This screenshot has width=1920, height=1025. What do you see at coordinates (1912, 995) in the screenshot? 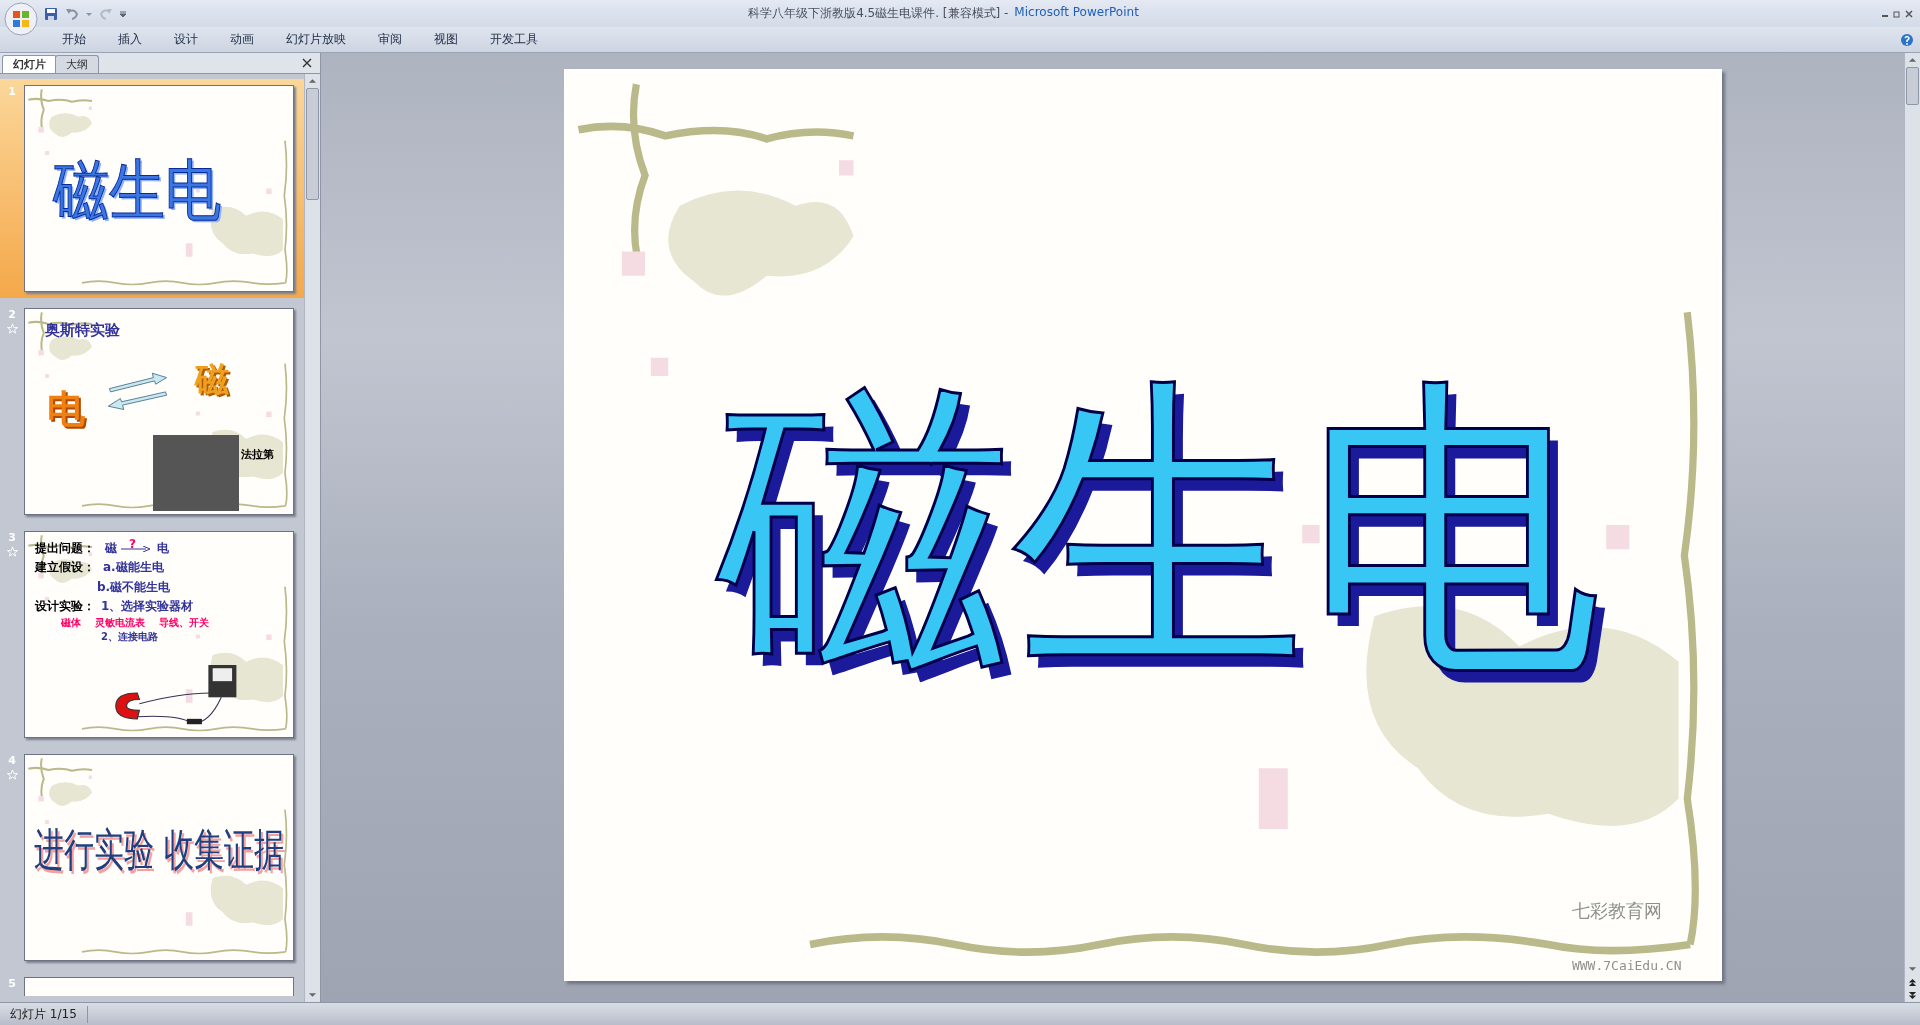
I see `next-slide-icon` at bounding box center [1912, 995].